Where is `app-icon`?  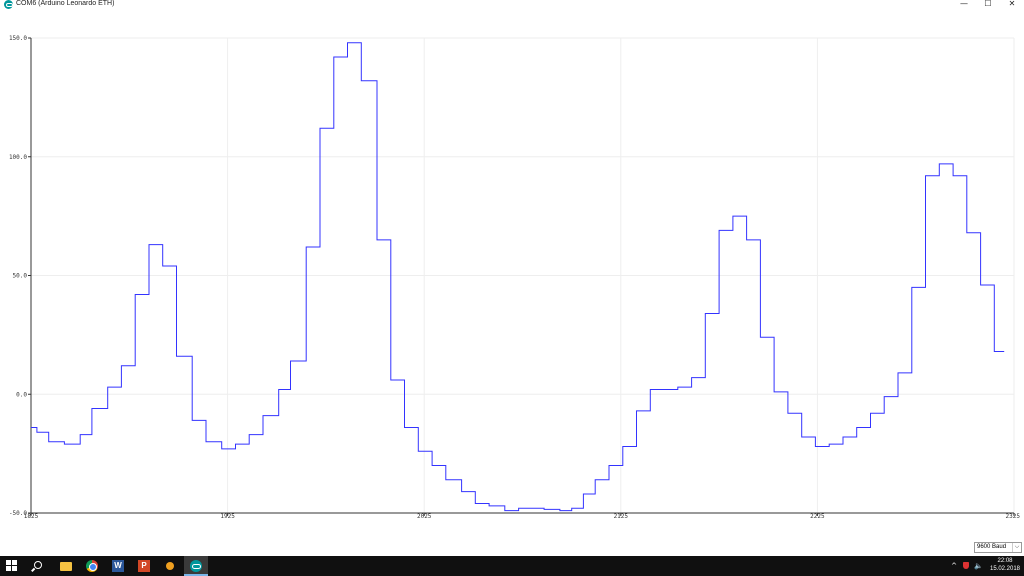
app-icon is located at coordinates (170, 566).